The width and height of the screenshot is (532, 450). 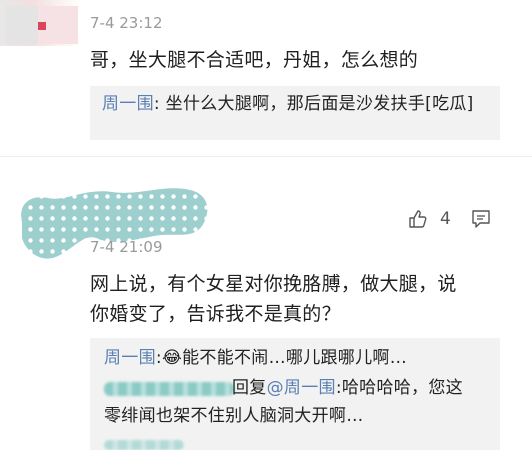 What do you see at coordinates (215, 314) in the screenshot?
I see `comment-text-line-2: 你婚变了，告诉我不是真的？` at bounding box center [215, 314].